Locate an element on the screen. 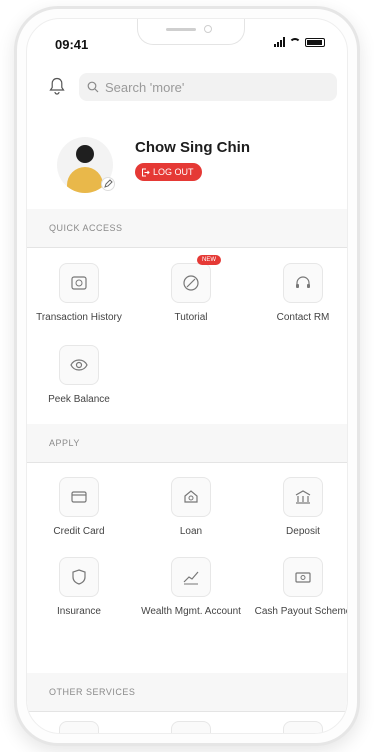  tile-transaction-history: Transaction History is located at coordinates (79, 293).